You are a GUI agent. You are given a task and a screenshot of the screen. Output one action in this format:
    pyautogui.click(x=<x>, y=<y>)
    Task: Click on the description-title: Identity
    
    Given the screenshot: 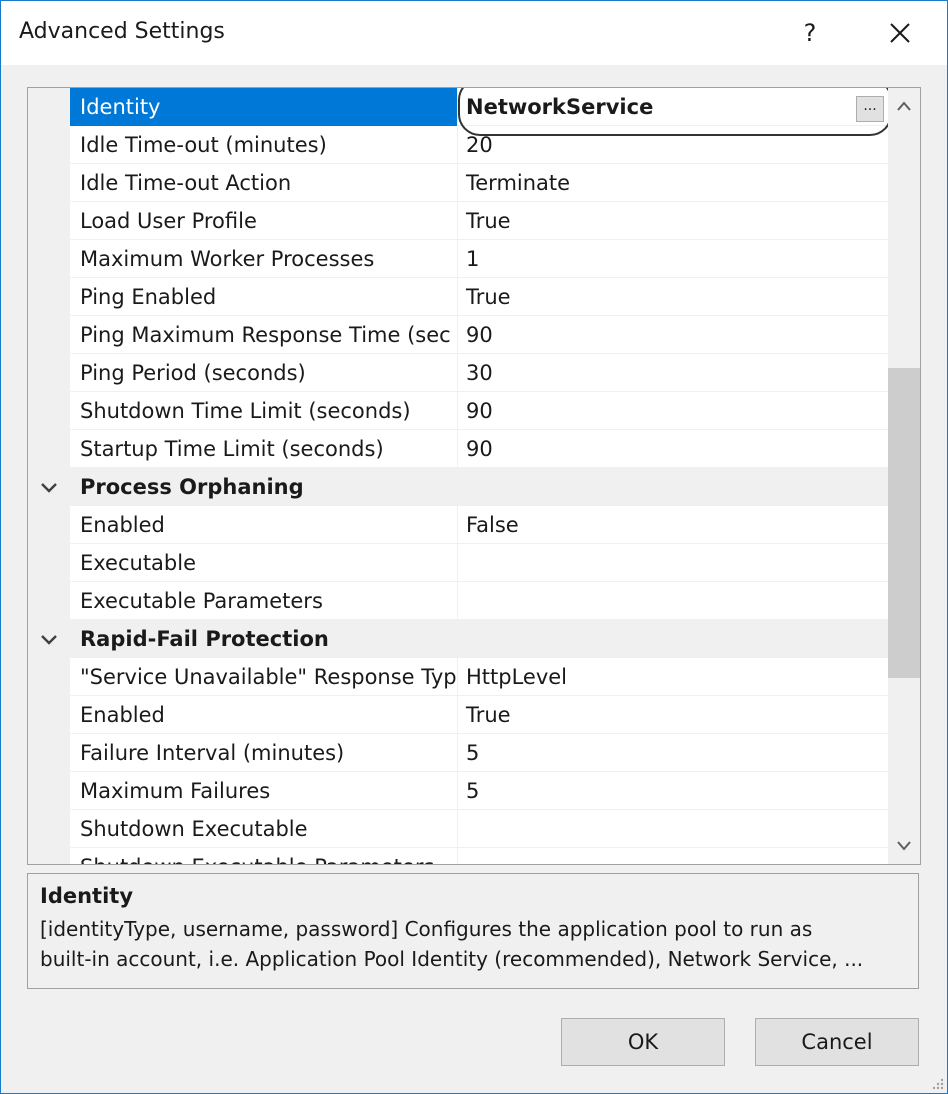 What is the action you would take?
    pyautogui.click(x=87, y=896)
    